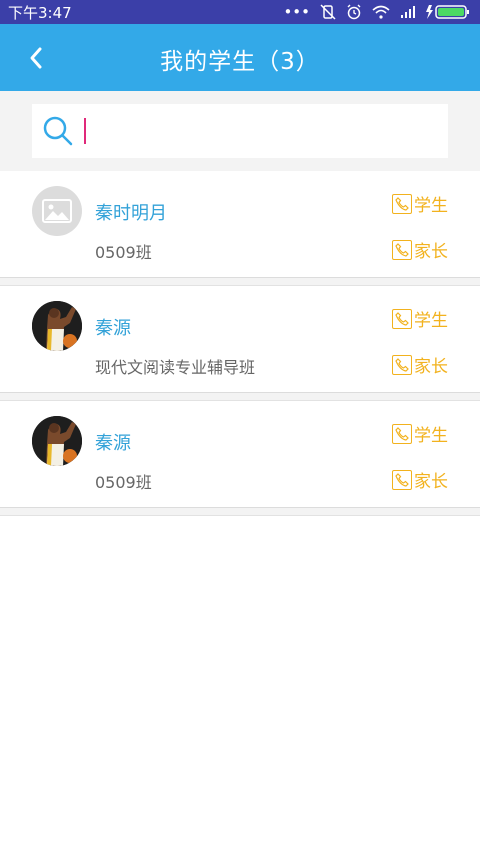 Image resolution: width=480 pixels, height=850 pixels. I want to click on placeholder-image-icon, so click(57, 211).